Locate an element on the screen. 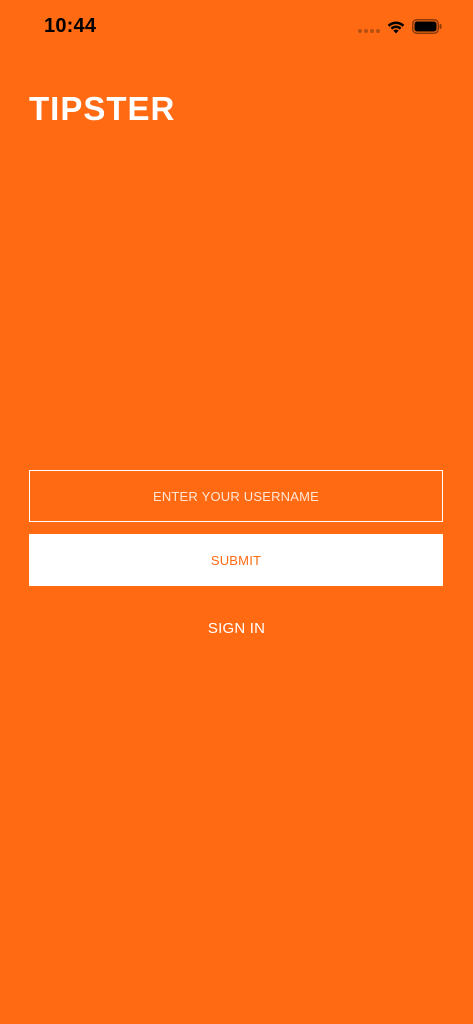 This screenshot has height=1024, width=473. status-time: 10:44 is located at coordinates (70, 26).